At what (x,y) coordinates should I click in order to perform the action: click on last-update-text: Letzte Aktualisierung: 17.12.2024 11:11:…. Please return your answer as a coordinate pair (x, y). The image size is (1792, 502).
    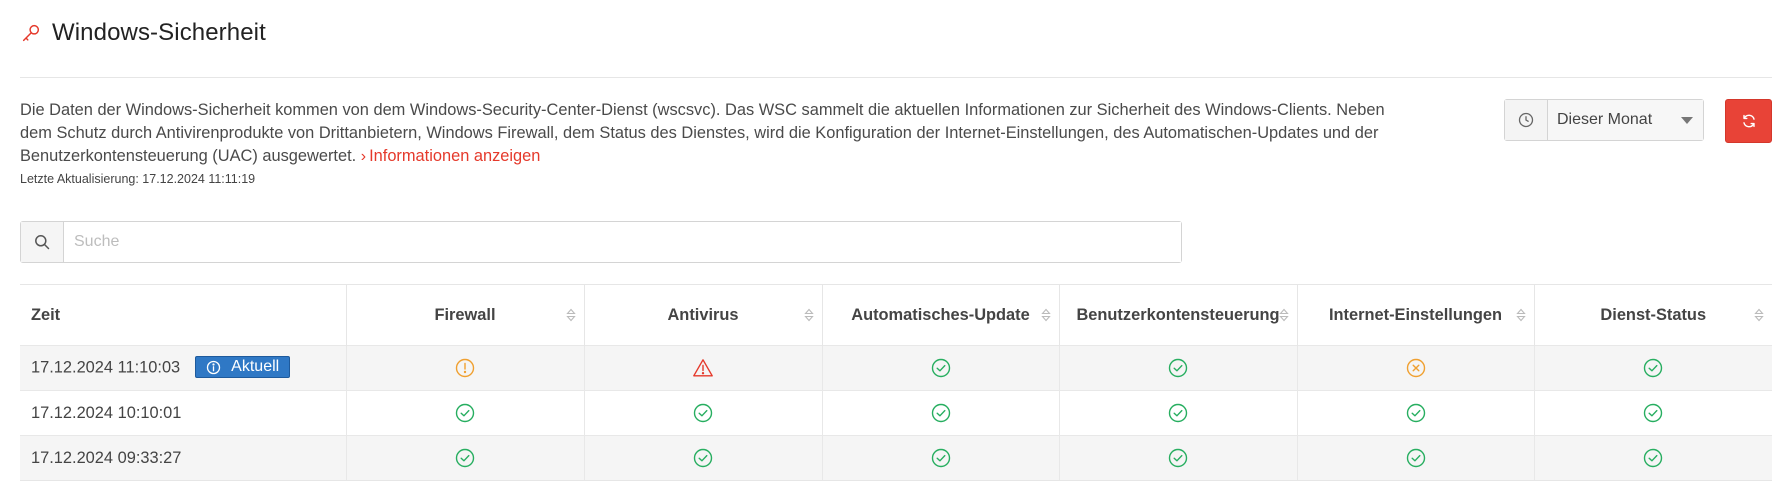
    Looking at the image, I should click on (138, 179).